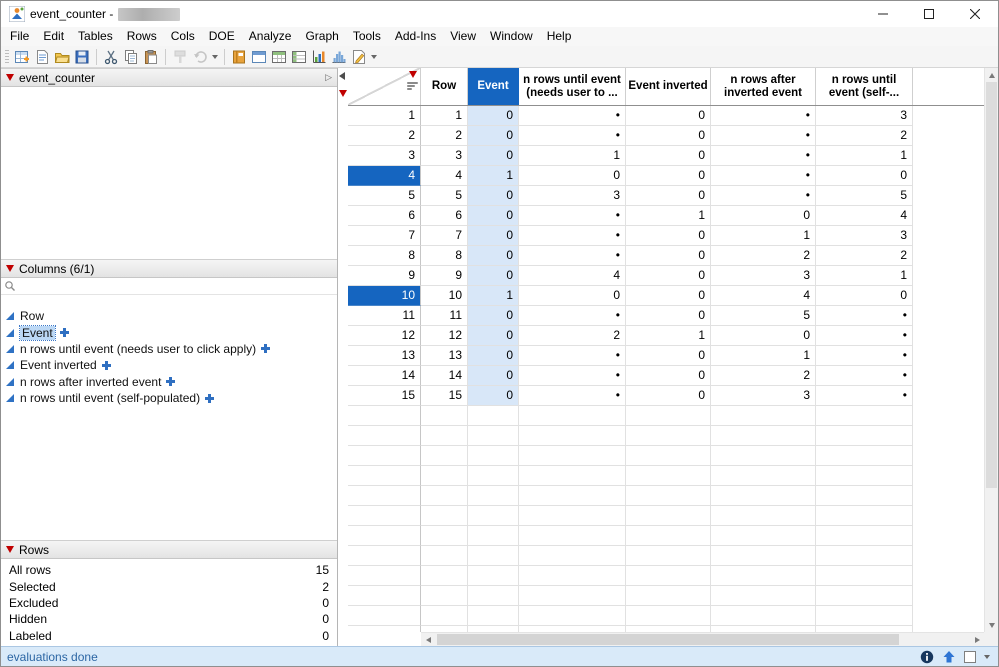 This screenshot has height=667, width=999. Describe the element at coordinates (763, 86) in the screenshot. I see `column-header-n-rows-after: n rows after inverted event` at that location.